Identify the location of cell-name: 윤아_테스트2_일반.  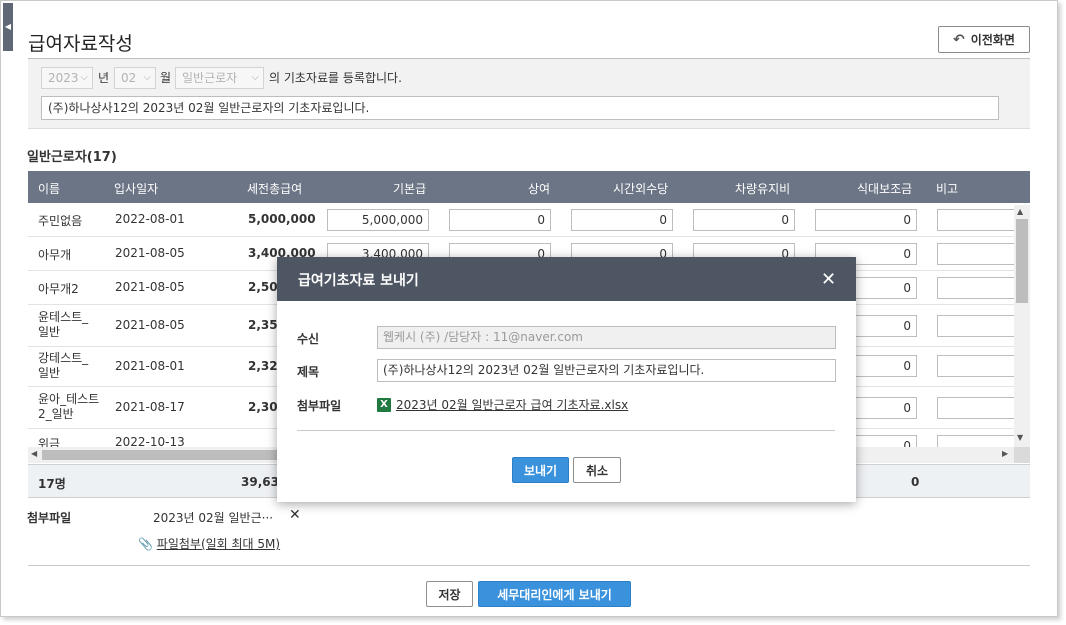
(69, 406).